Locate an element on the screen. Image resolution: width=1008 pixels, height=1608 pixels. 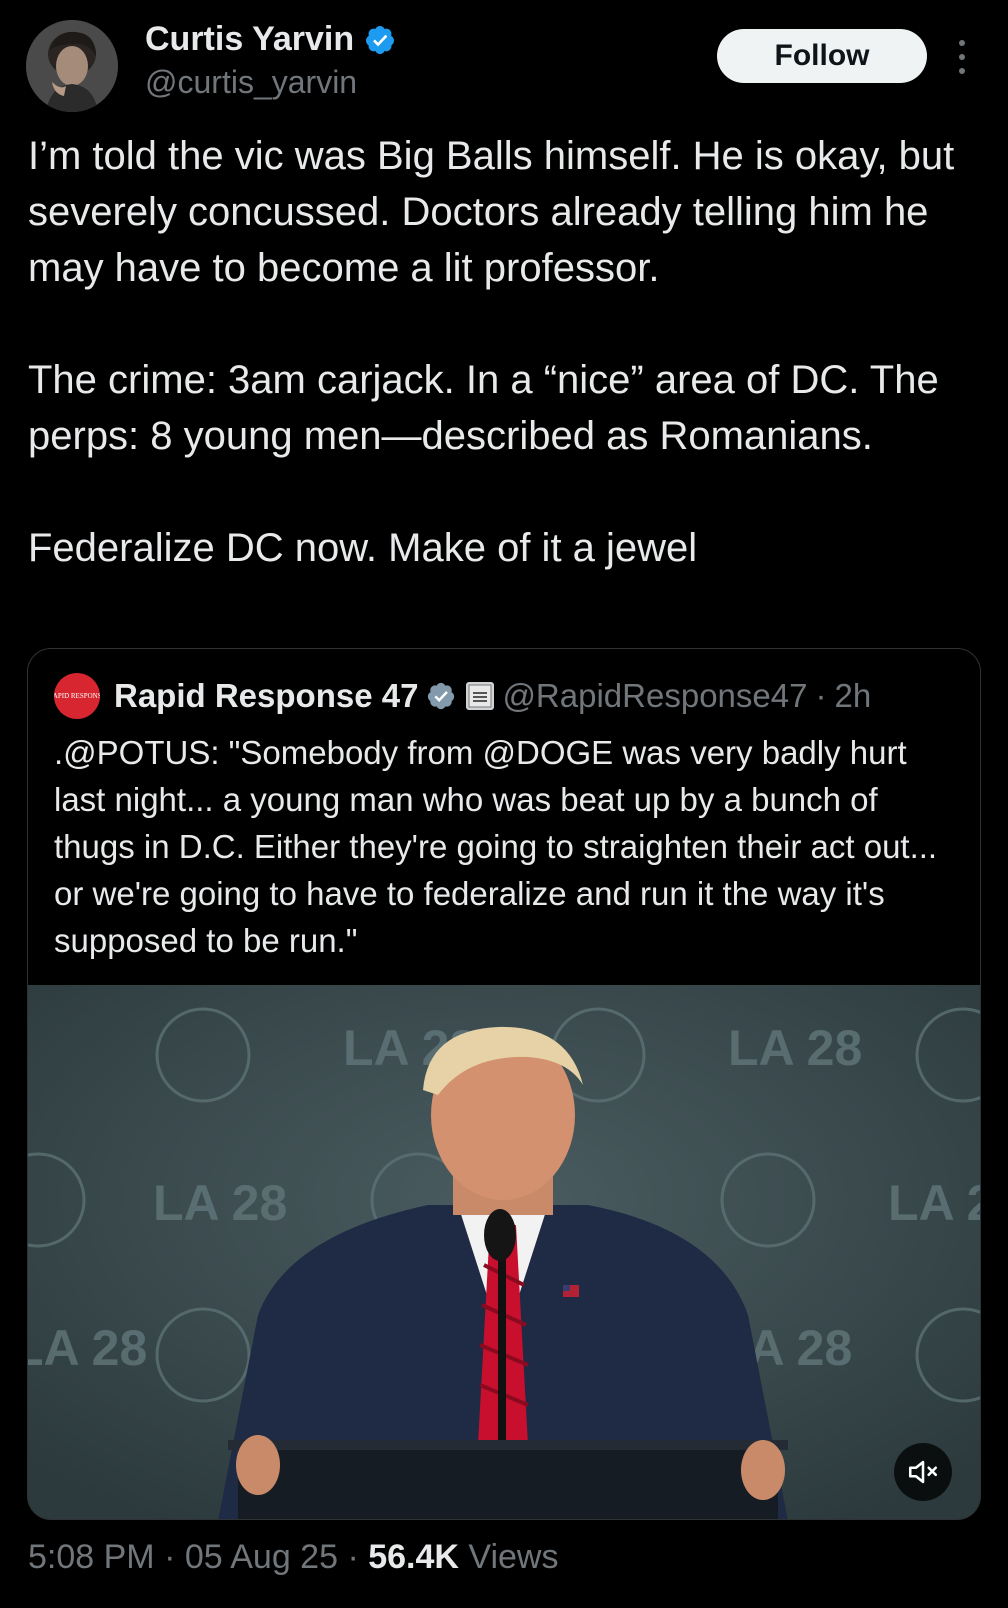
follow-button: Follow is located at coordinates (822, 56).